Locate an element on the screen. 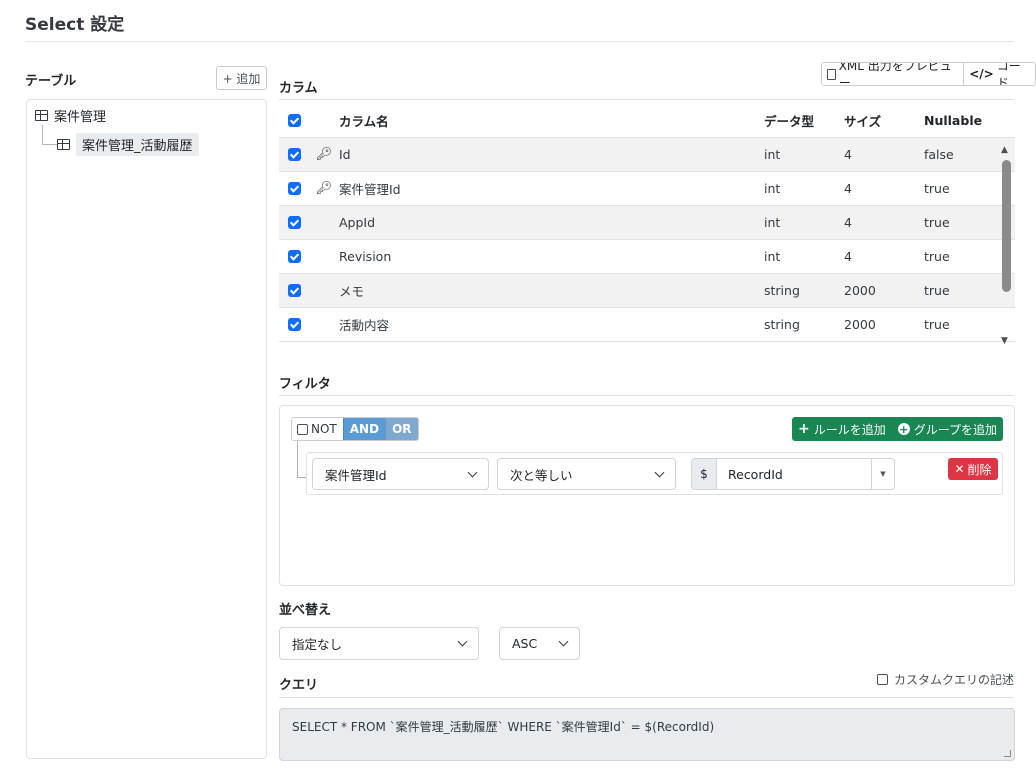 The width and height of the screenshot is (1036, 773). query-label: クエリ is located at coordinates (299, 685).